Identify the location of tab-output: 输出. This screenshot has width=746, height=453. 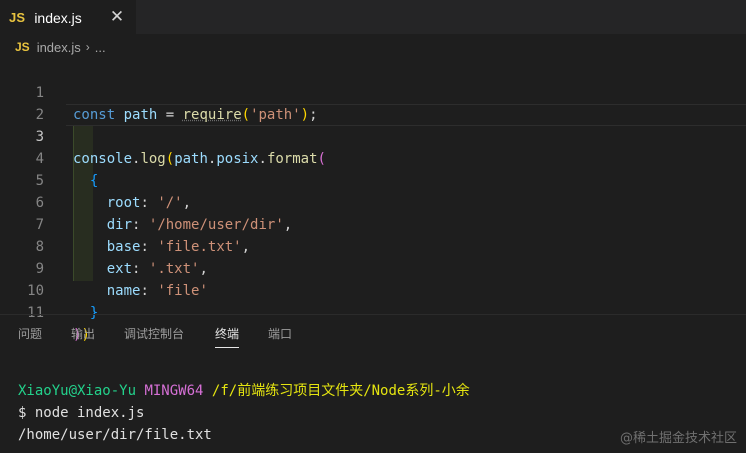
(83, 334).